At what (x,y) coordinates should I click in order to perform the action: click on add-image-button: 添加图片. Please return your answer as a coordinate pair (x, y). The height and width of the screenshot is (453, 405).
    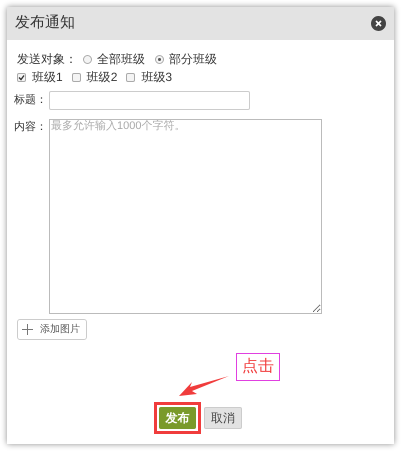
    Looking at the image, I should click on (52, 329).